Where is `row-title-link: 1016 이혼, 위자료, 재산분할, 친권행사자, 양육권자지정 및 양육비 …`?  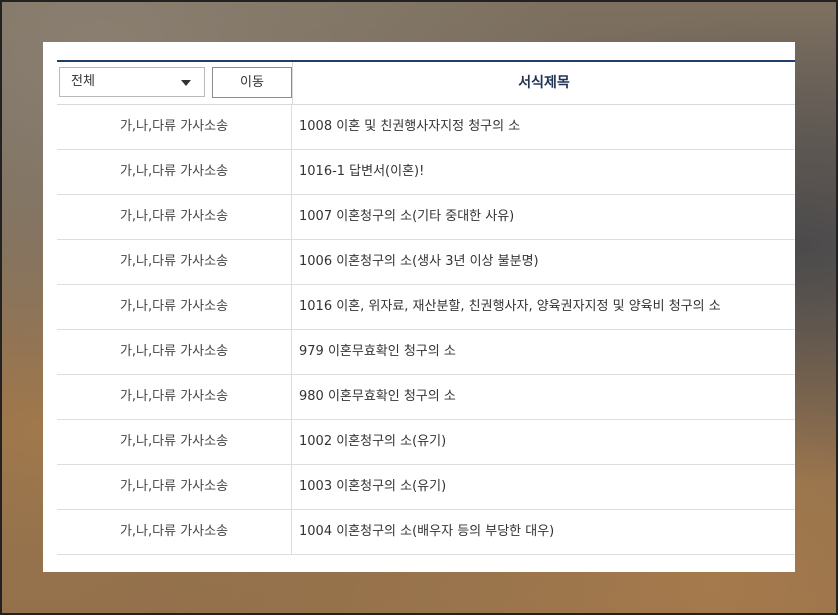 row-title-link: 1016 이혼, 위자료, 재산분할, 친권행사자, 양육권자지정 및 양육비 … is located at coordinates (547, 307).